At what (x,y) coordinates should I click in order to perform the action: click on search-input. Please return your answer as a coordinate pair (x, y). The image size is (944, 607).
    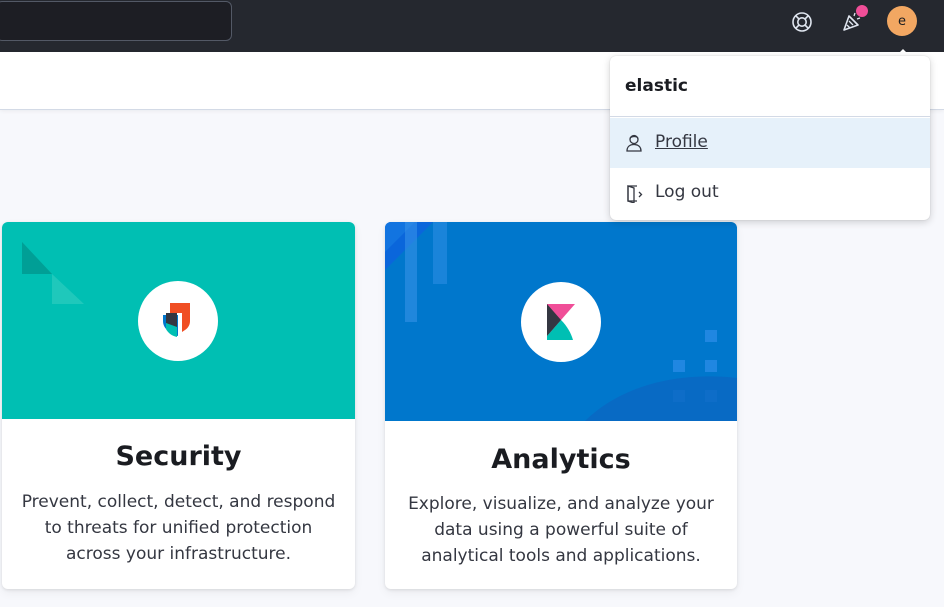
    Looking at the image, I should click on (116, 21).